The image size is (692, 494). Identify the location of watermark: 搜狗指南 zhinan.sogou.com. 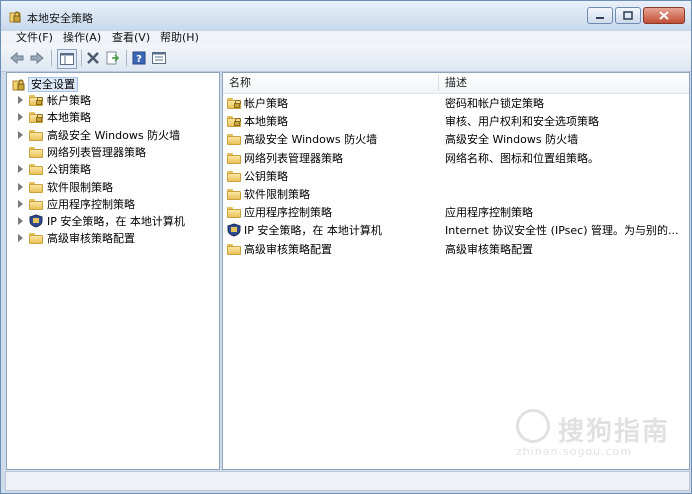
(596, 431).